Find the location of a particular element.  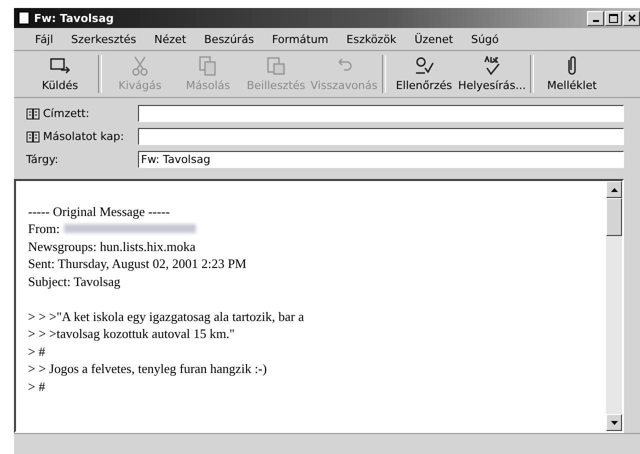

message-line: Newsgroups: hun.lists.hix.moka is located at coordinates (112, 246).